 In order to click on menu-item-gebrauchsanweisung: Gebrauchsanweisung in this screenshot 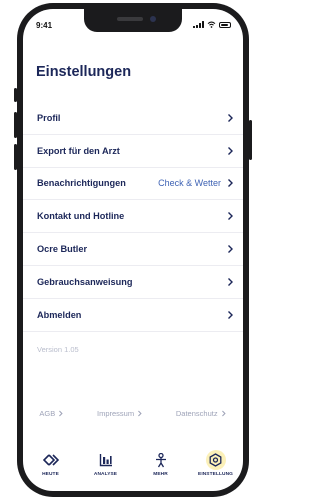, I will do `click(133, 282)`.